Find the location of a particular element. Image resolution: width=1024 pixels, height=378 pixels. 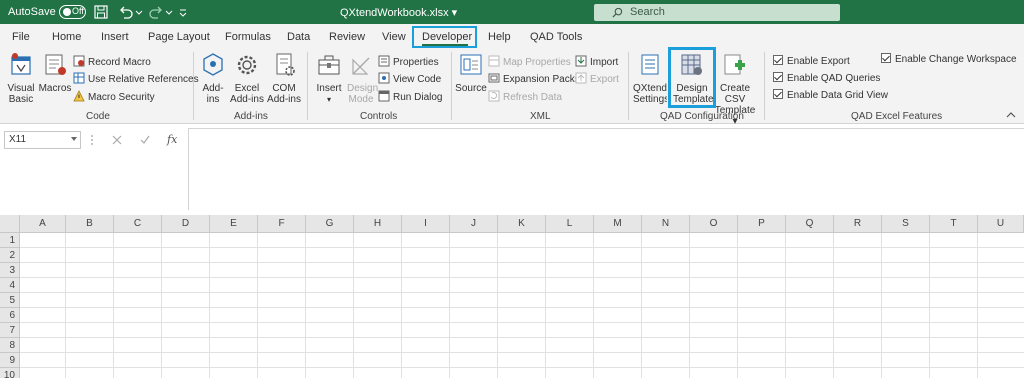

expansion-packs-button: Expansion Packs is located at coordinates (534, 79).